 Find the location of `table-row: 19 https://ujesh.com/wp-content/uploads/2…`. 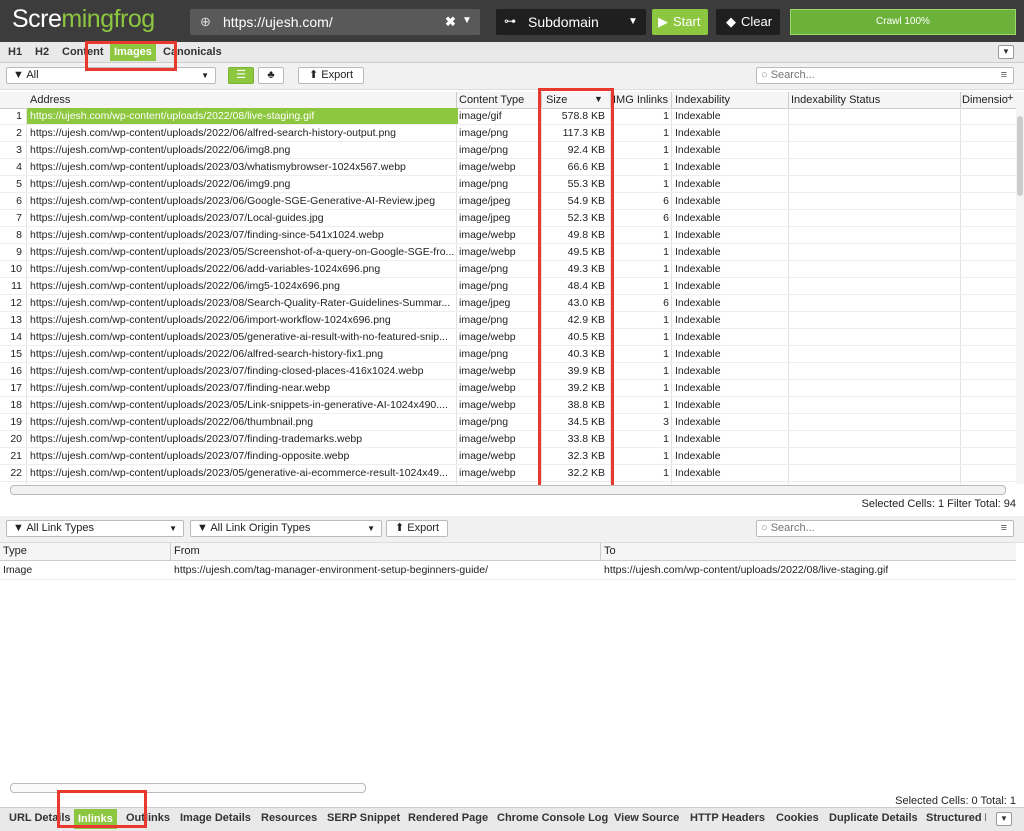

table-row: 19 https://ujesh.com/wp-content/uploads/2… is located at coordinates (508, 422).